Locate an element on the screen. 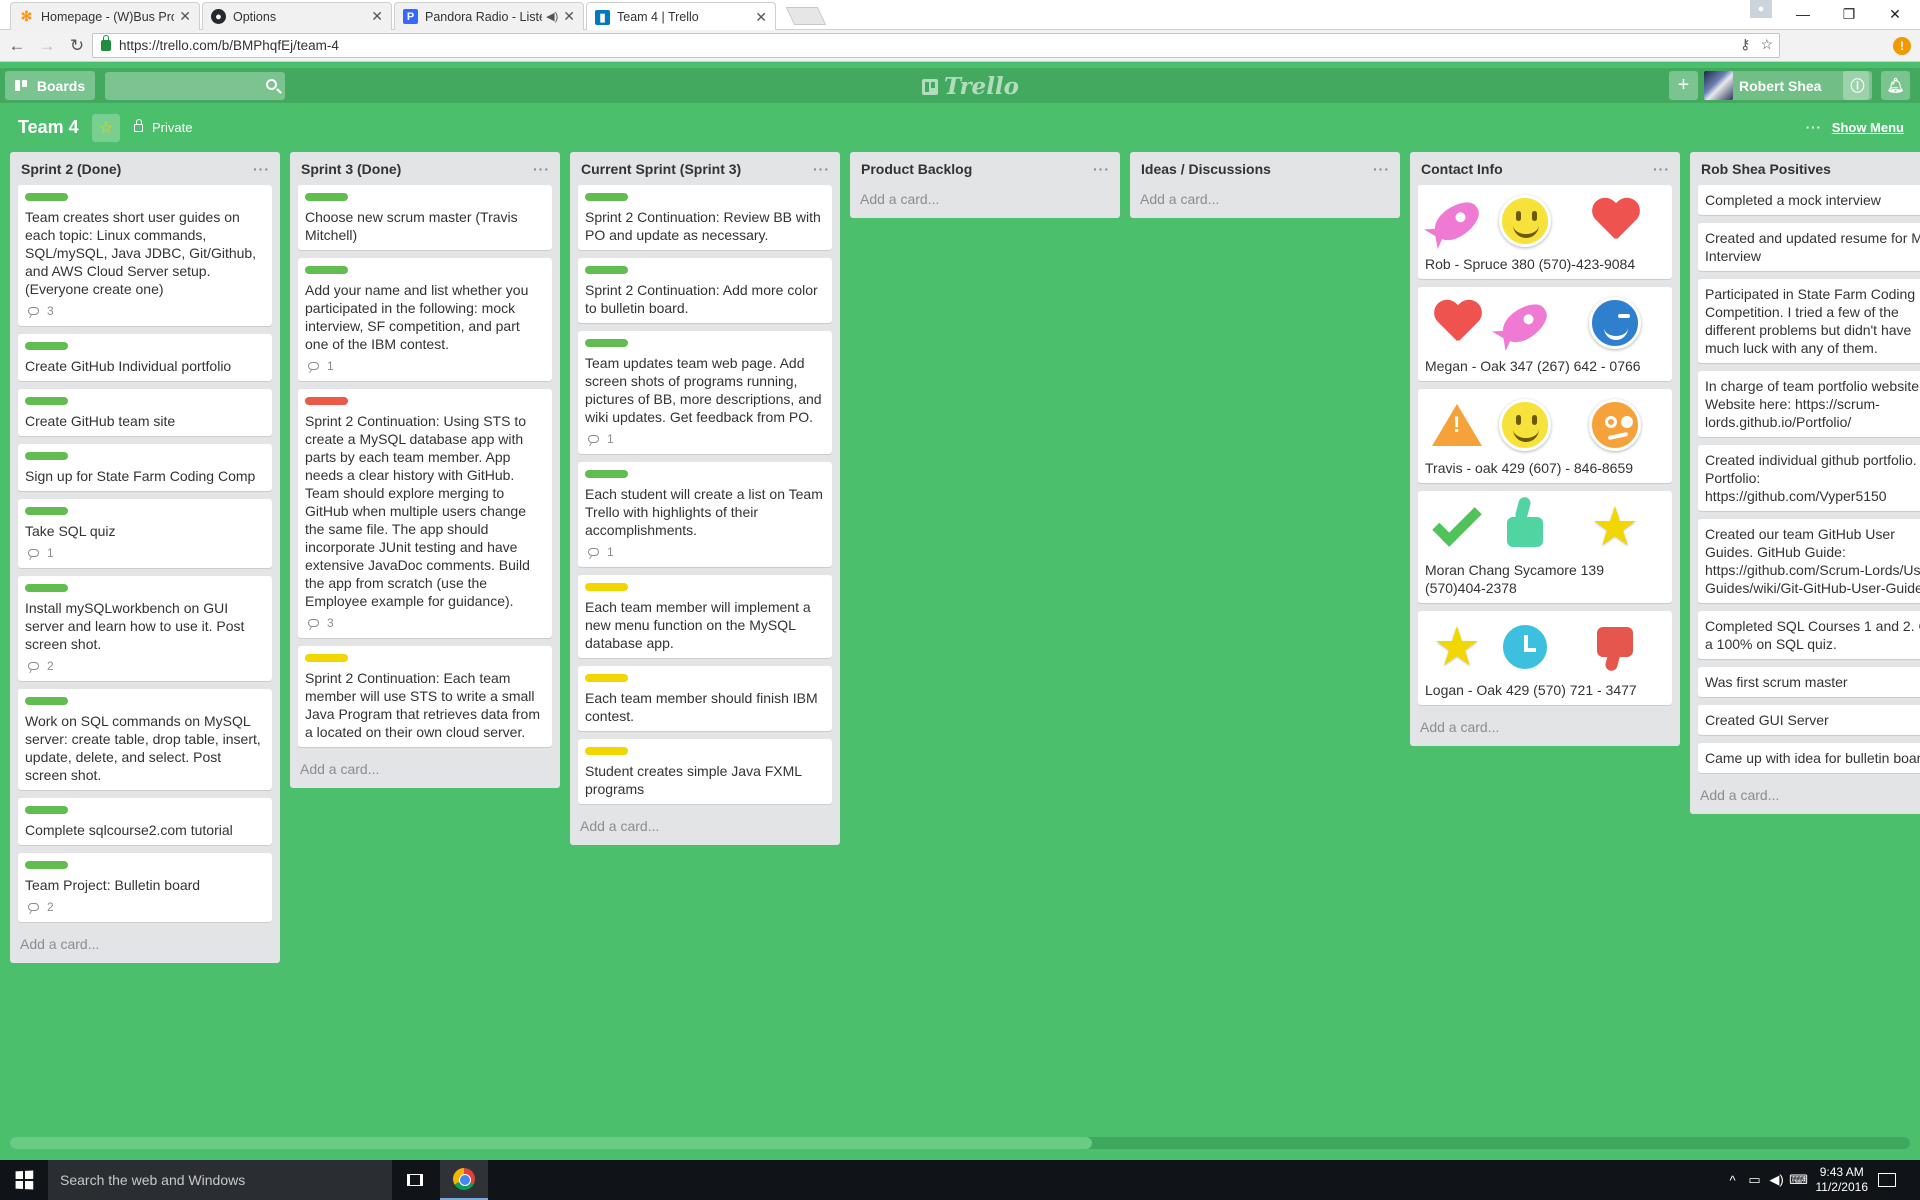  browser-profile-icon: ● is located at coordinates (1761, 9).